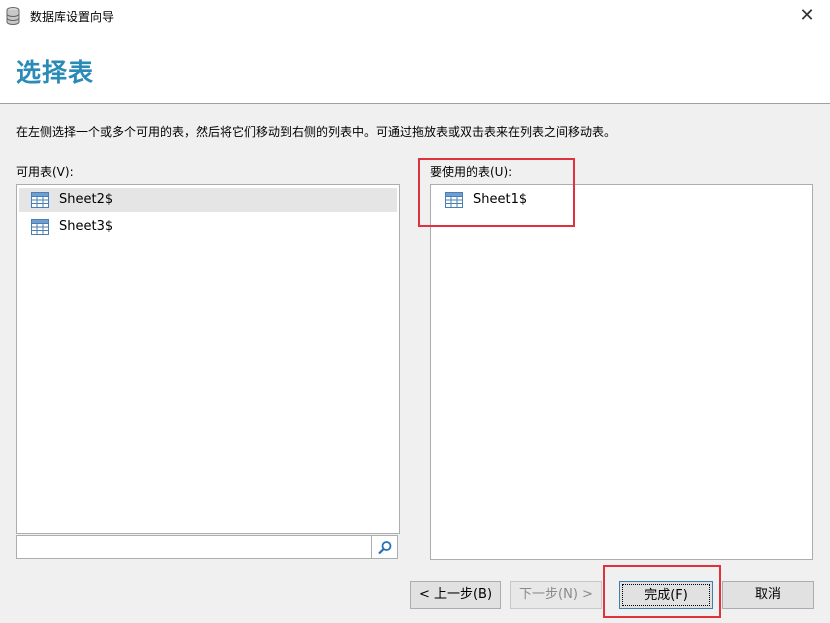 This screenshot has height=623, width=830. What do you see at coordinates (208, 200) in the screenshot?
I see `list-item: Sheet2$` at bounding box center [208, 200].